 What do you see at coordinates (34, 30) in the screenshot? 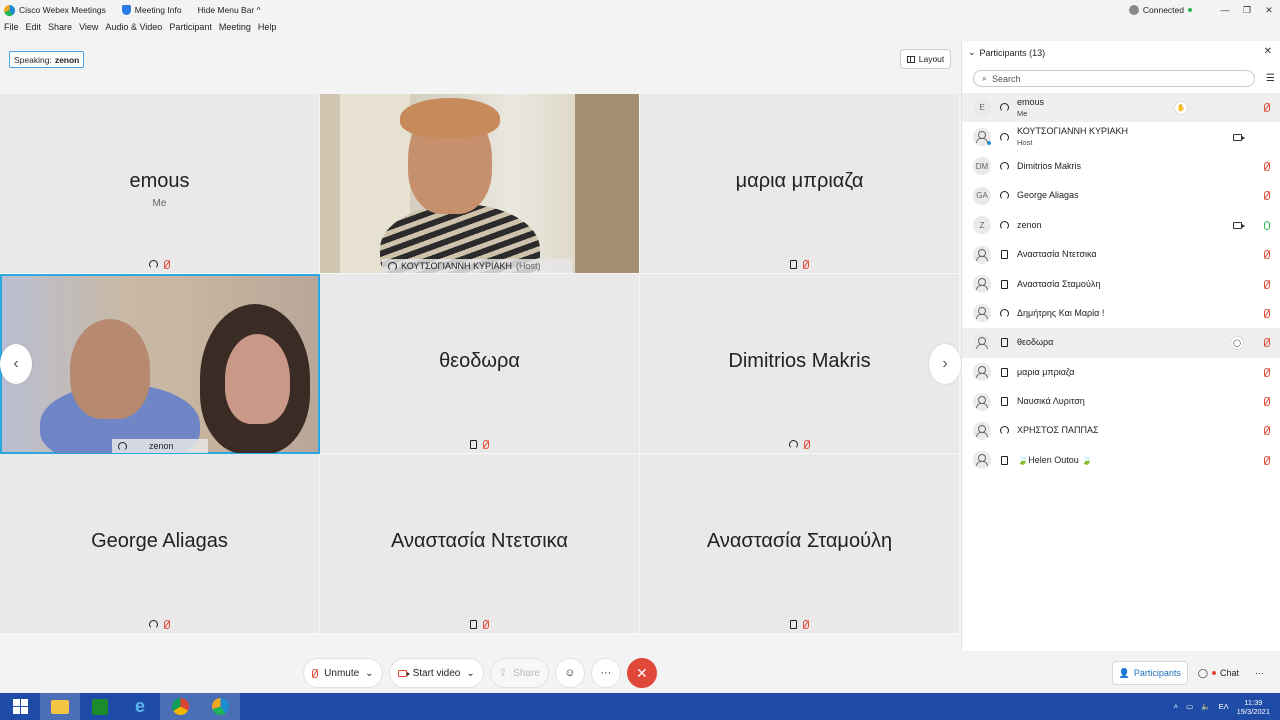
I see `menu-edit: Edit` at bounding box center [34, 30].